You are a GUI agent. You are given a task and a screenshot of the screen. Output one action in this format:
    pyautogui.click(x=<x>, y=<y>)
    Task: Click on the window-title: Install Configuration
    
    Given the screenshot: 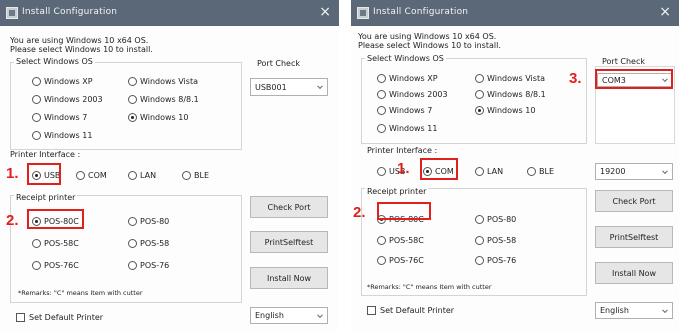 What is the action you would take?
    pyautogui.click(x=70, y=12)
    